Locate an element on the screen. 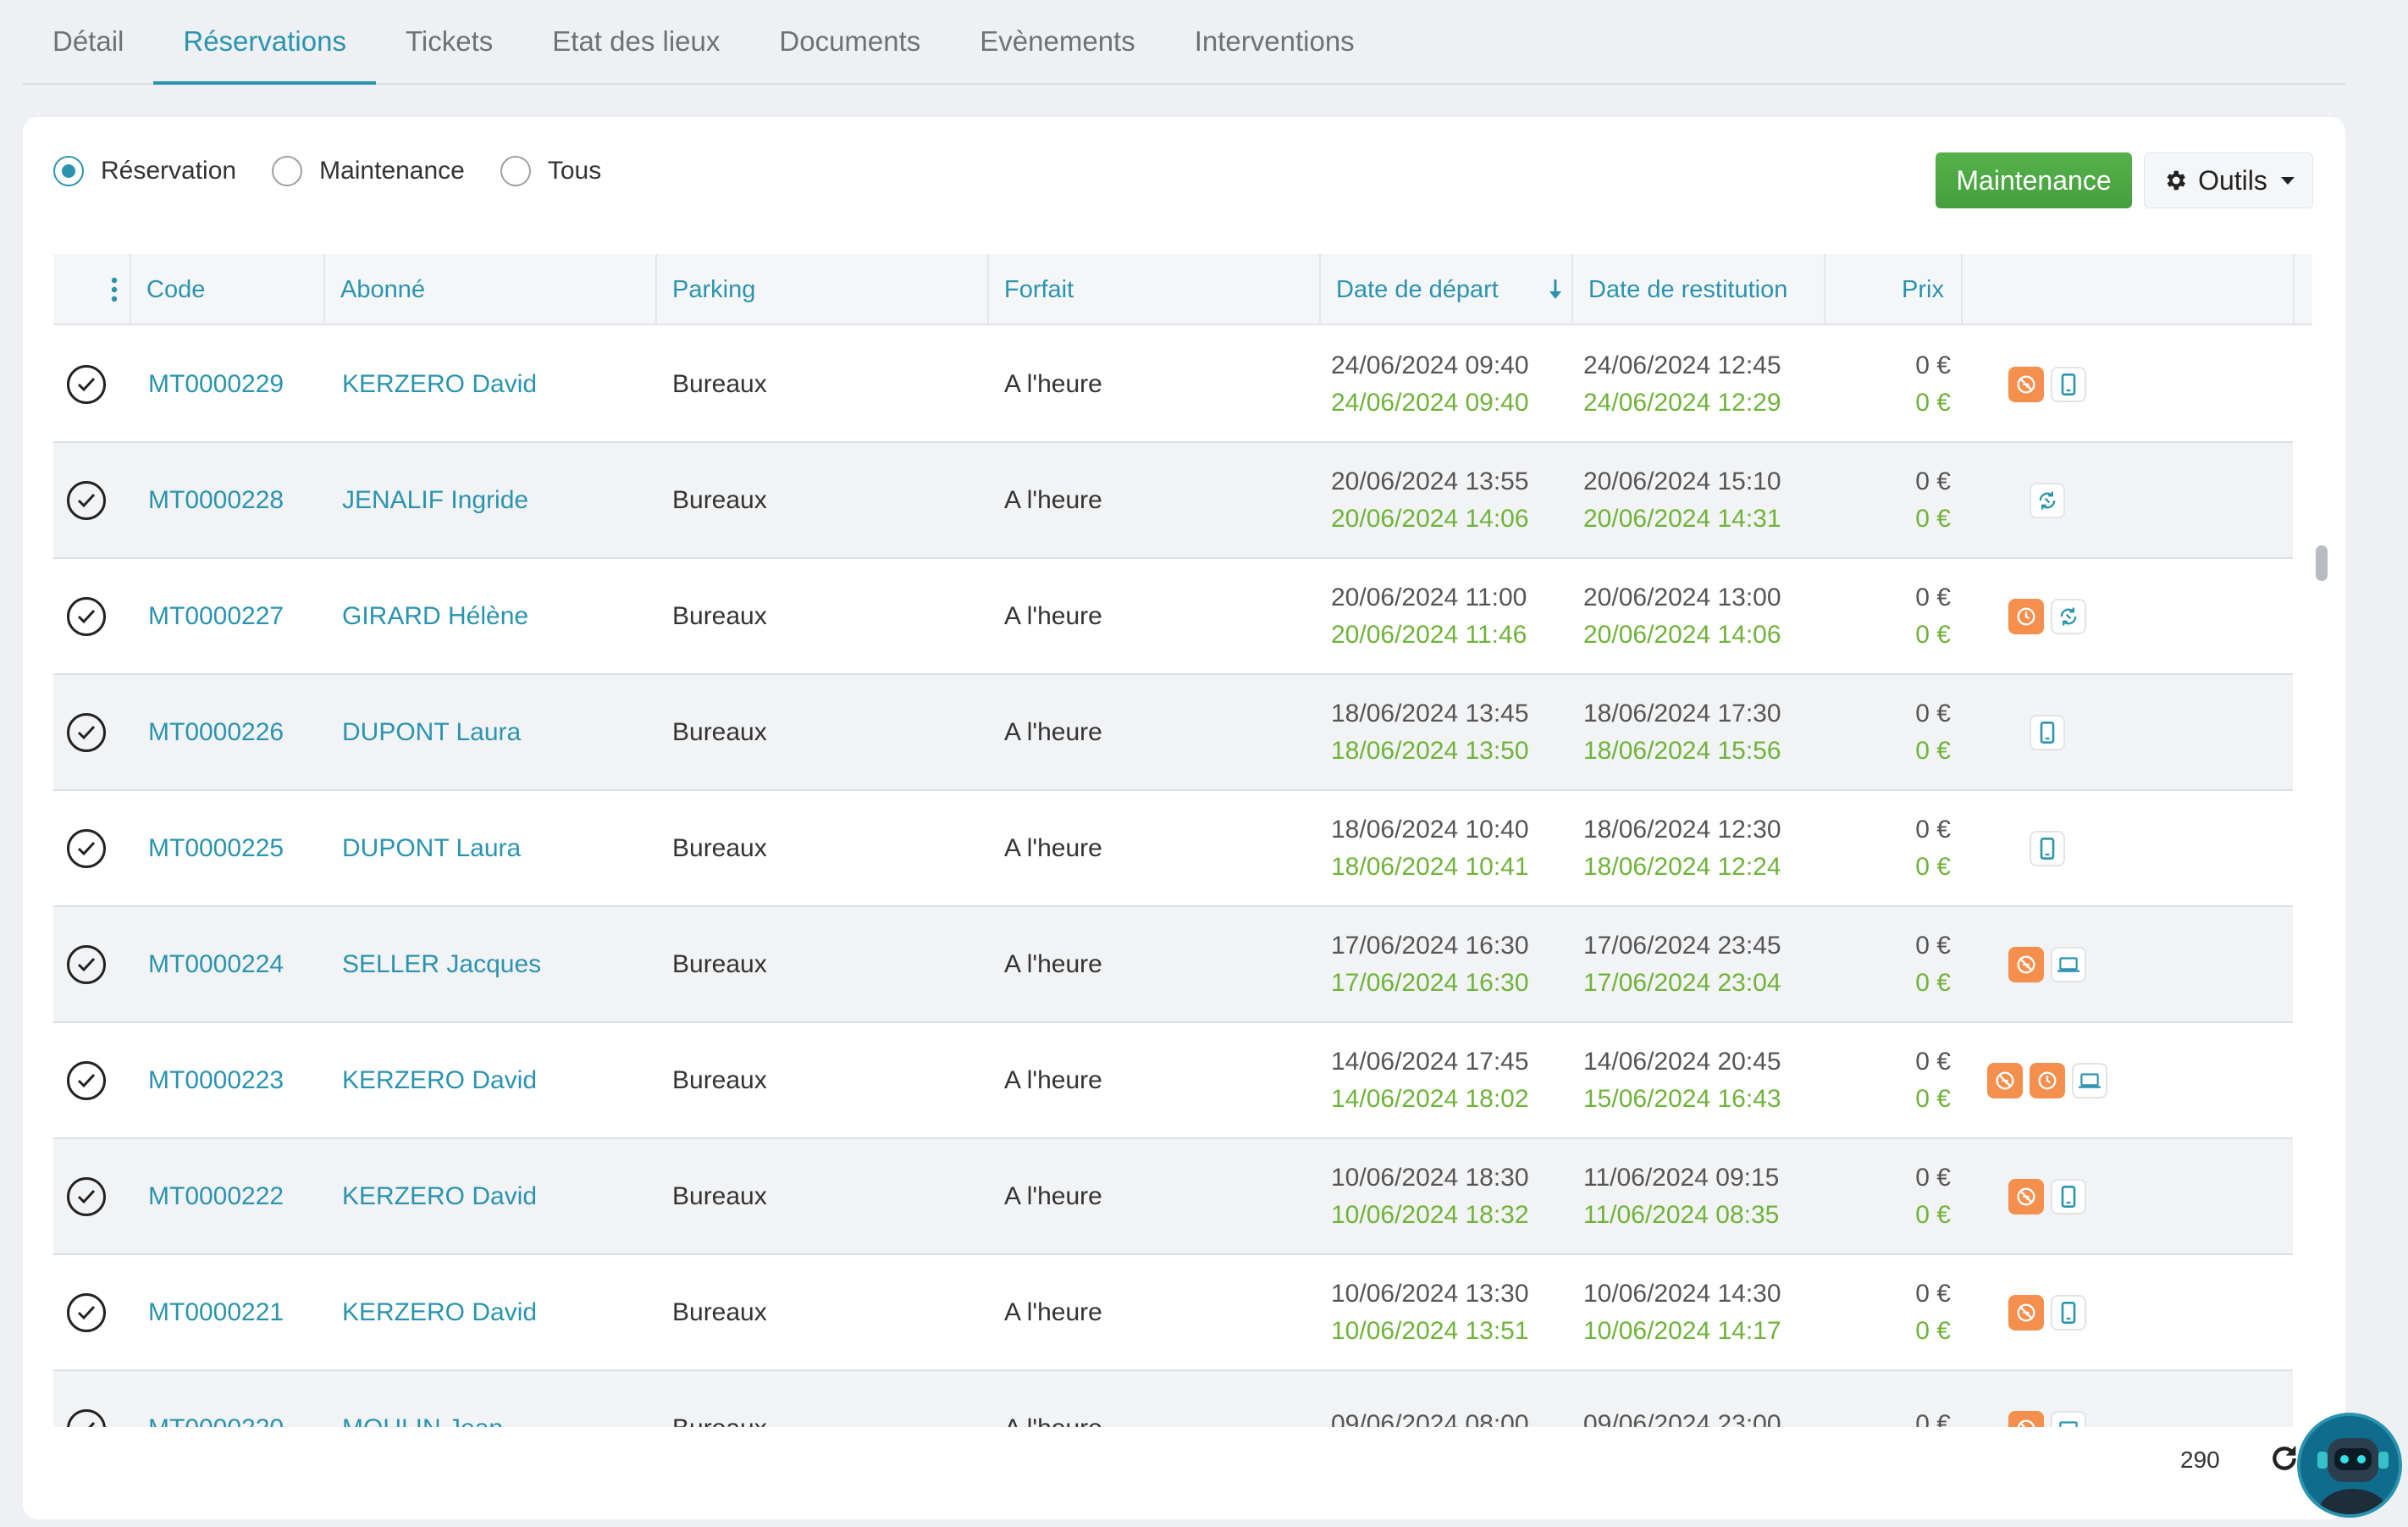 Image resolution: width=2408 pixels, height=1527 pixels. subscriber-link-cell: KERZERO David is located at coordinates (491, 384).